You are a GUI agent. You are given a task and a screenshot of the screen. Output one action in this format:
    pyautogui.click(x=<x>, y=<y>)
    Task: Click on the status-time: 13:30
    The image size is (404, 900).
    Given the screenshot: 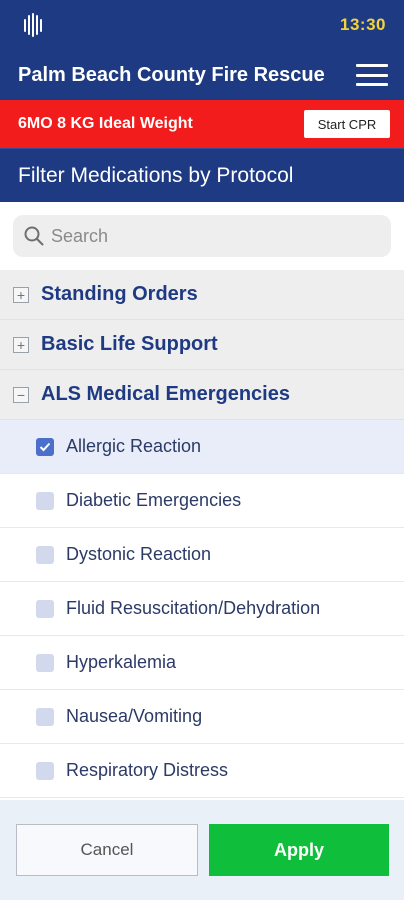 What is the action you would take?
    pyautogui.click(x=363, y=24)
    